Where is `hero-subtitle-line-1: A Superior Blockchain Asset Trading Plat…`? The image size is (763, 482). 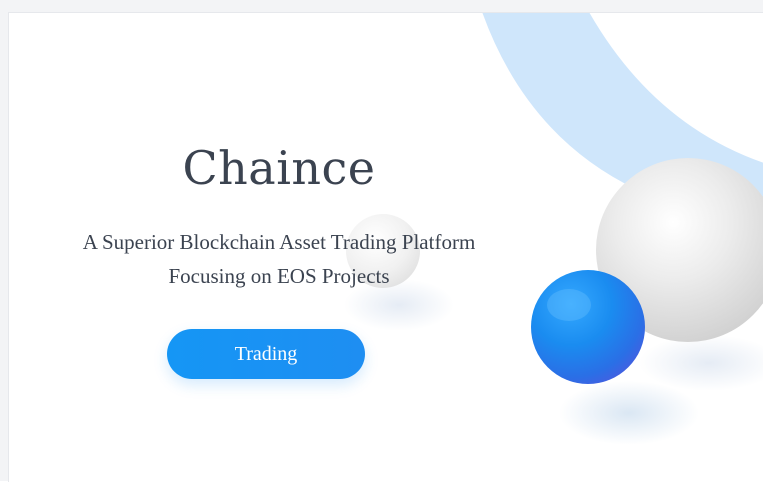
hero-subtitle-line-1: A Superior Blockchain Asset Trading Plat… is located at coordinates (279, 242).